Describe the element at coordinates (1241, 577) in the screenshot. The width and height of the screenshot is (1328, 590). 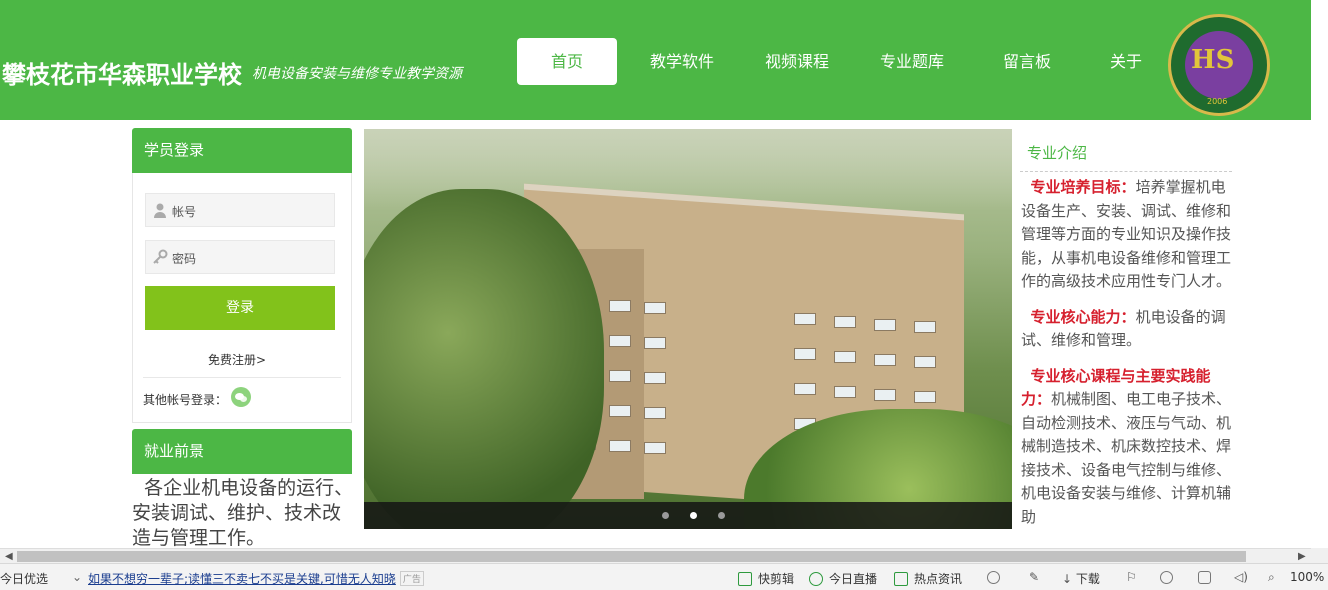
I see `volume-icon: ◁)` at that location.